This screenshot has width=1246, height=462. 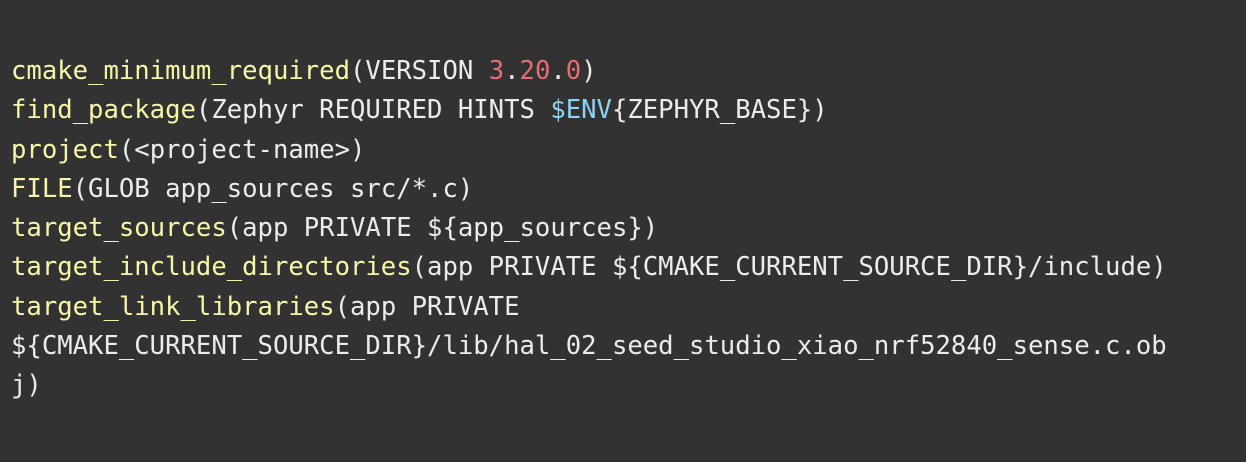 What do you see at coordinates (65, 149) in the screenshot?
I see `function-name: project` at bounding box center [65, 149].